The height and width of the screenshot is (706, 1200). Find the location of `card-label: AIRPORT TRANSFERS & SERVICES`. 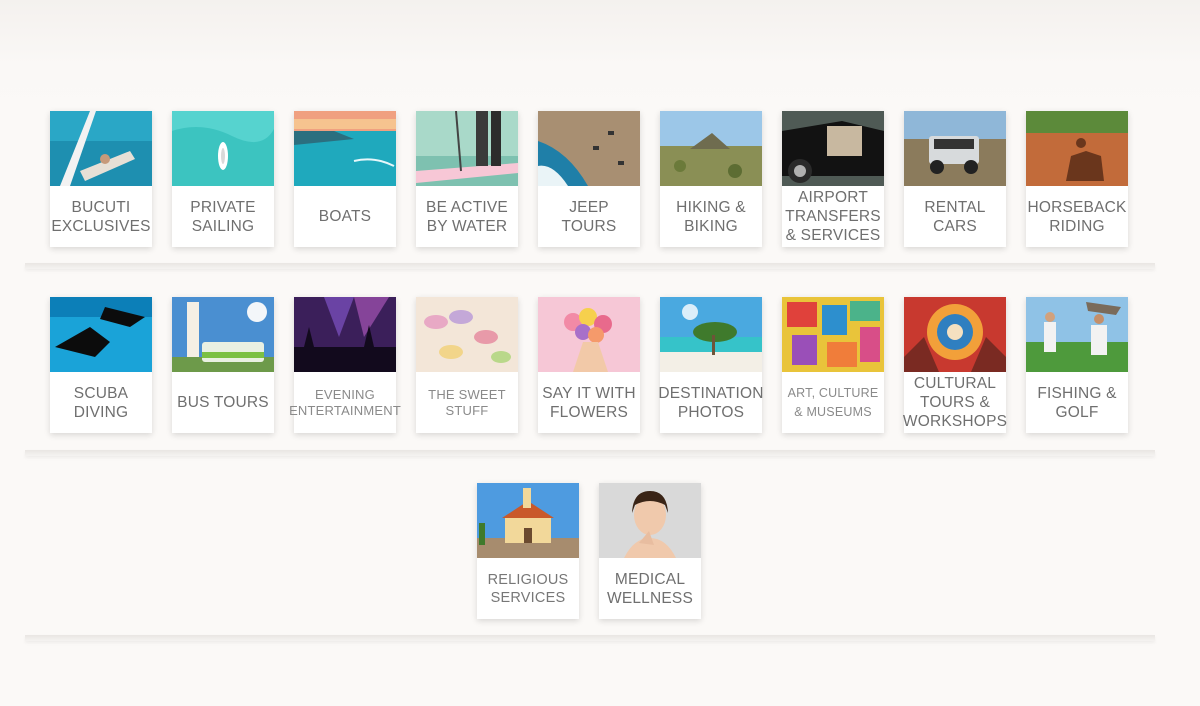

card-label: AIRPORT TRANSFERS & SERVICES is located at coordinates (833, 216).